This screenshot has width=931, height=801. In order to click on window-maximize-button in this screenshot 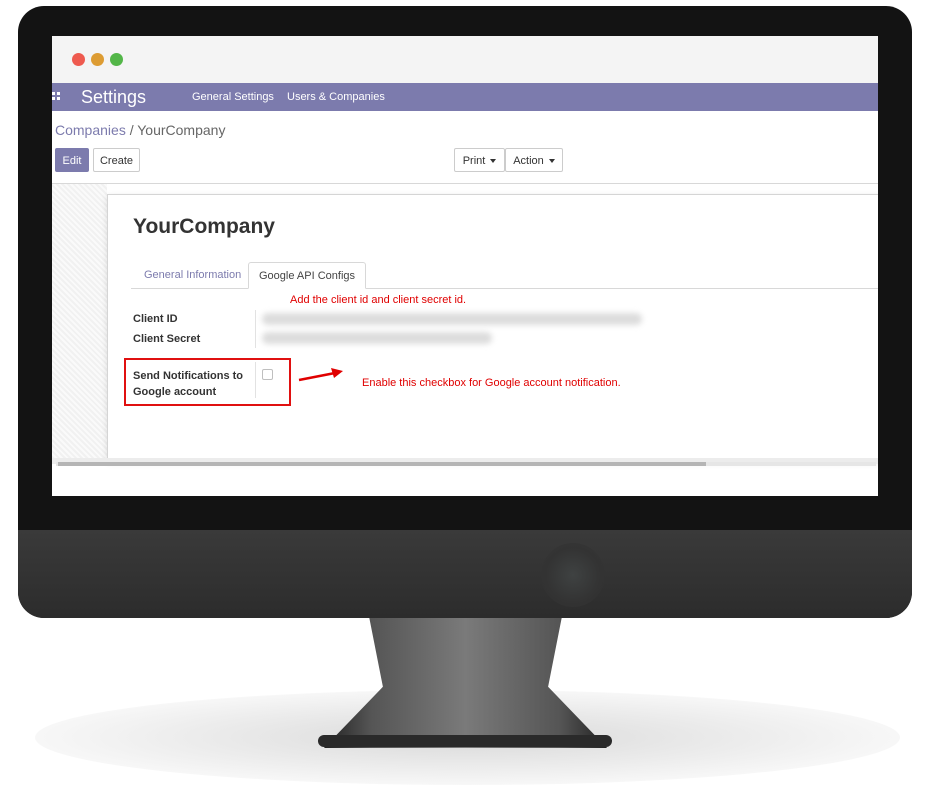, I will do `click(116, 59)`.